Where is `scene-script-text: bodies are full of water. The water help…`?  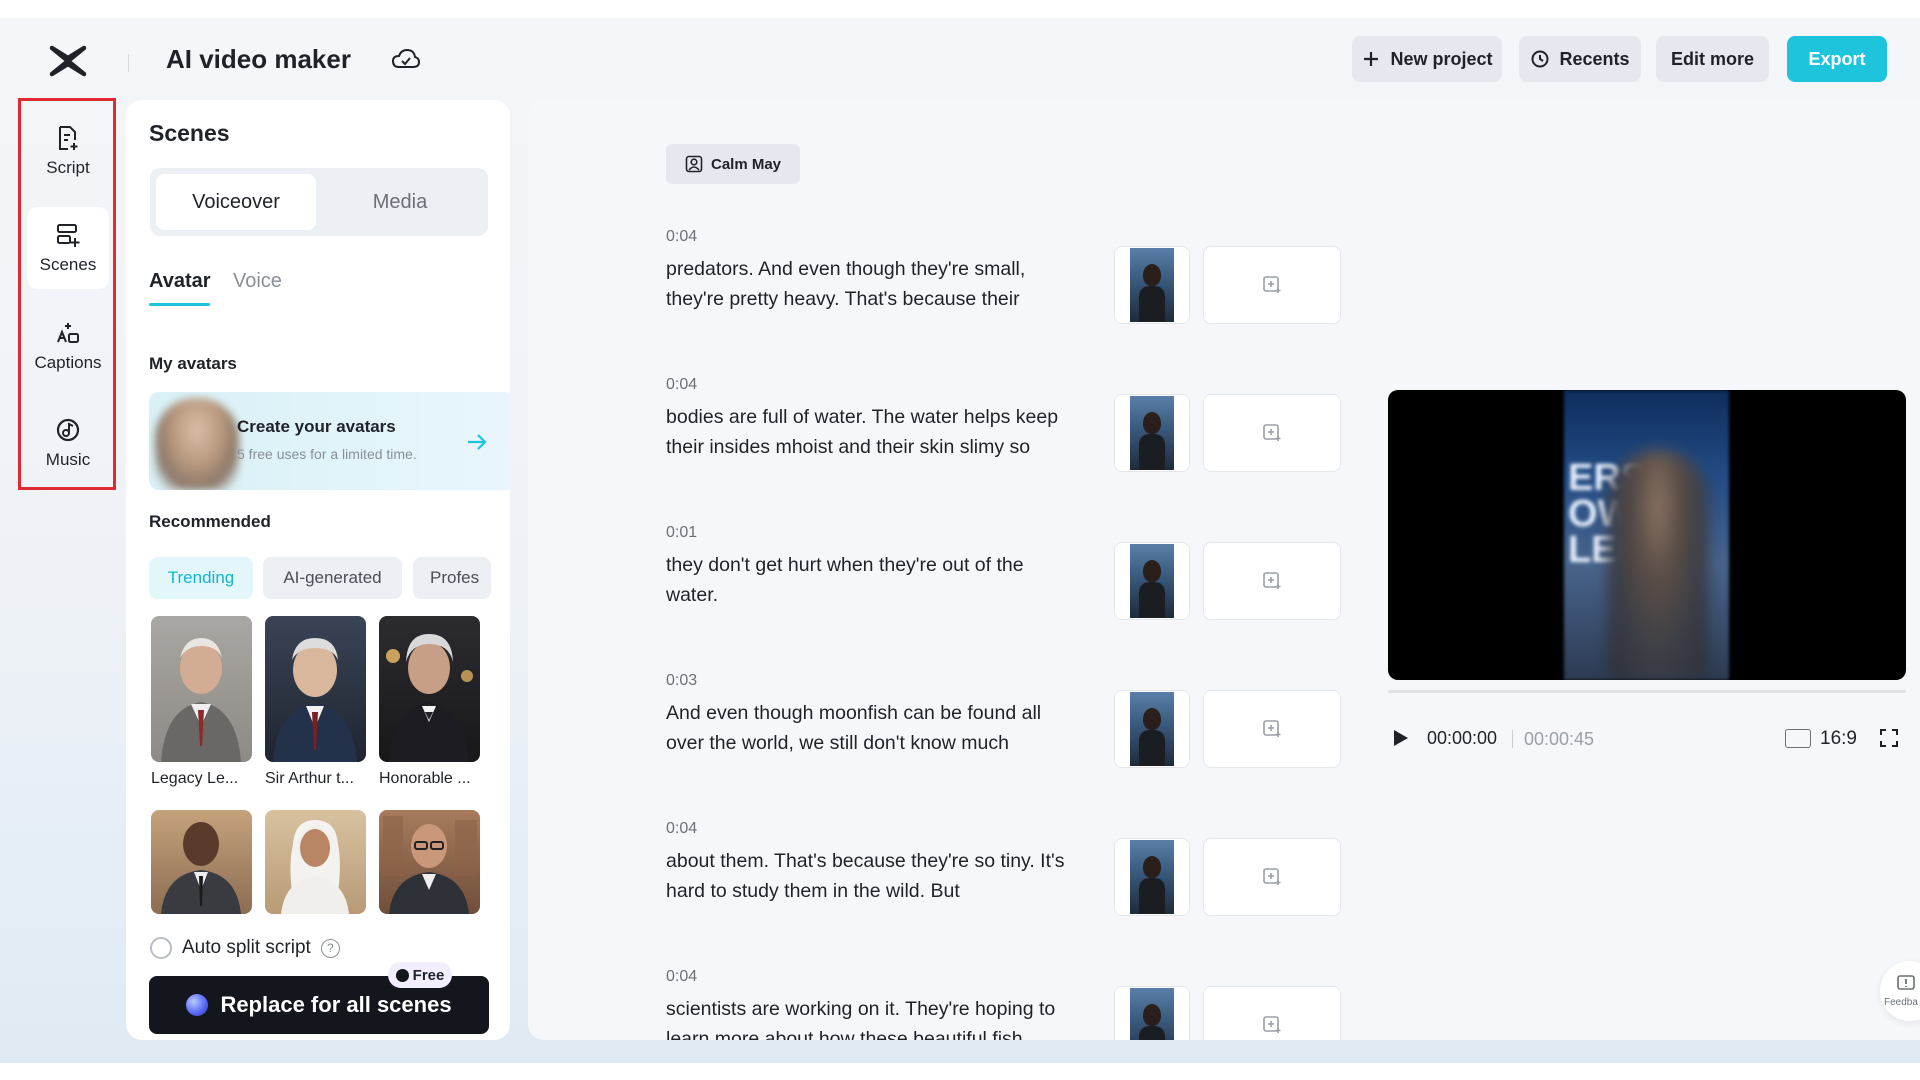
scene-script-text: bodies are full of water. The water help… is located at coordinates (886, 432).